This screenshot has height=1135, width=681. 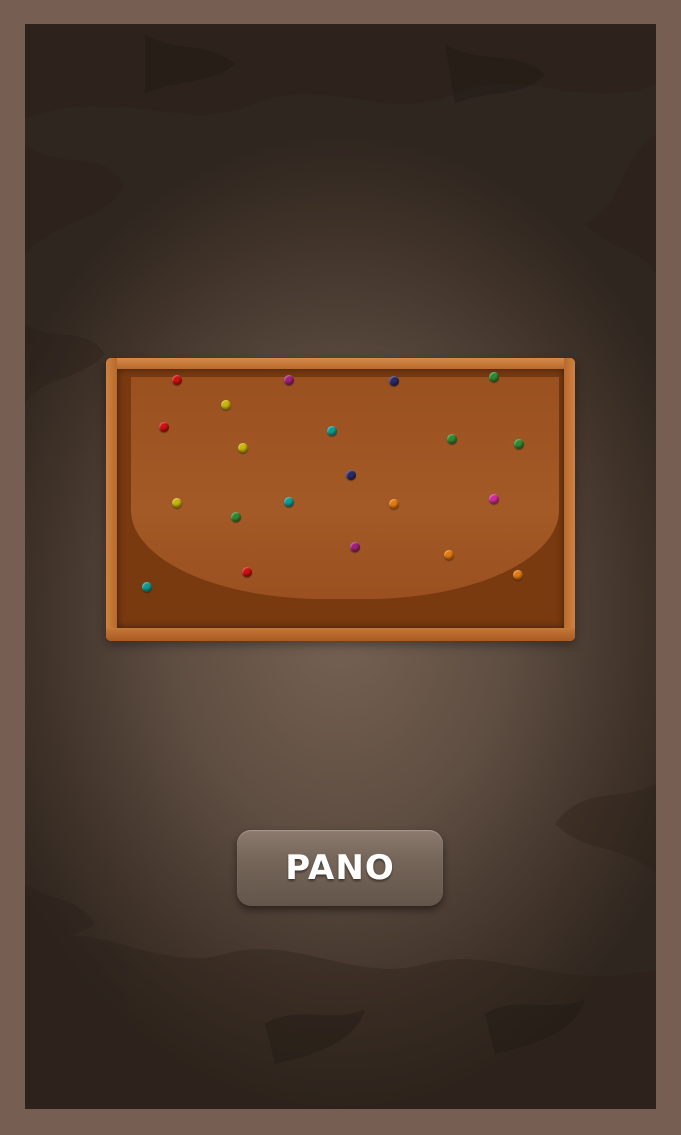 What do you see at coordinates (569, 499) in the screenshot?
I see `tray-frame-right` at bounding box center [569, 499].